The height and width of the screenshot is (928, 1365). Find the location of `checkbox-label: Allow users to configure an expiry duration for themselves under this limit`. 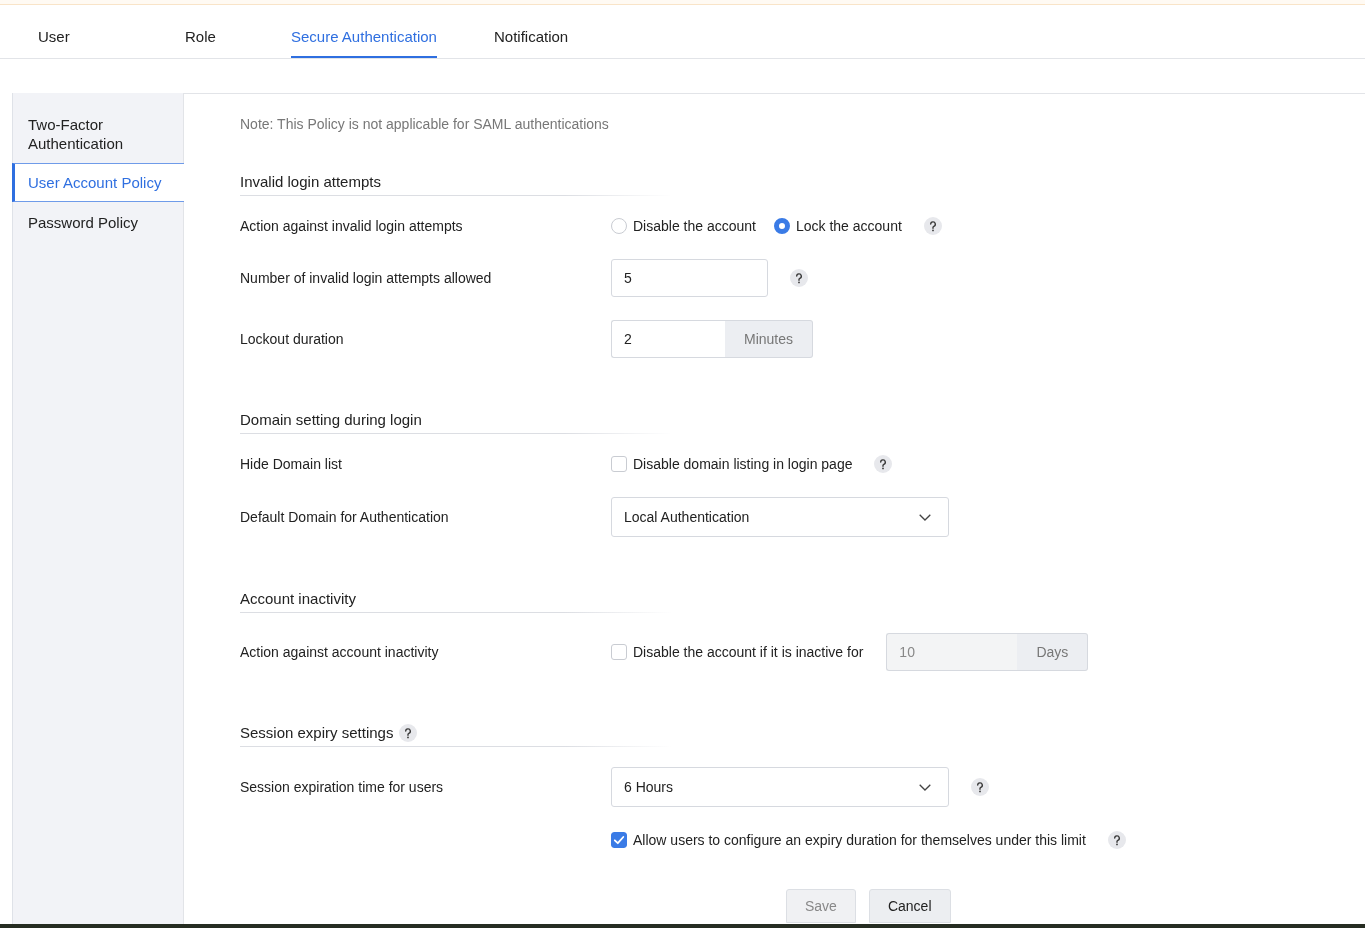

checkbox-label: Allow users to configure an expiry duration for themselves under this limit is located at coordinates (859, 840).